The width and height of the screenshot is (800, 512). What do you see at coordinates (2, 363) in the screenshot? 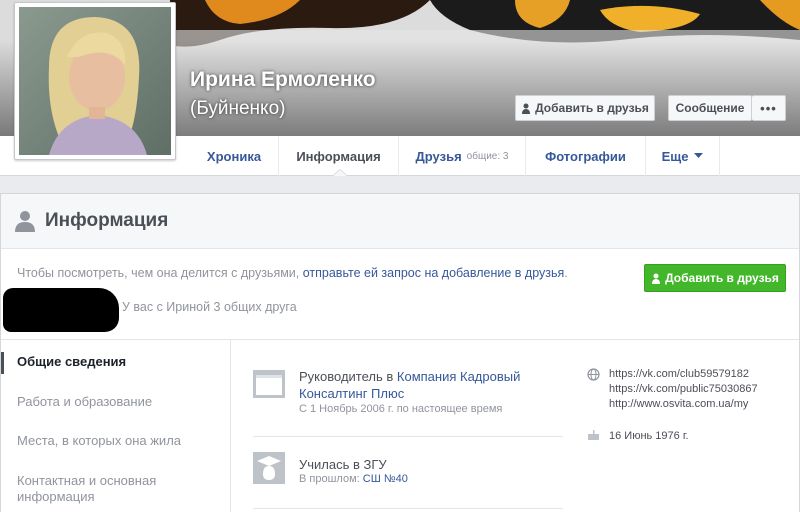
I see `active-section-marker` at bounding box center [2, 363].